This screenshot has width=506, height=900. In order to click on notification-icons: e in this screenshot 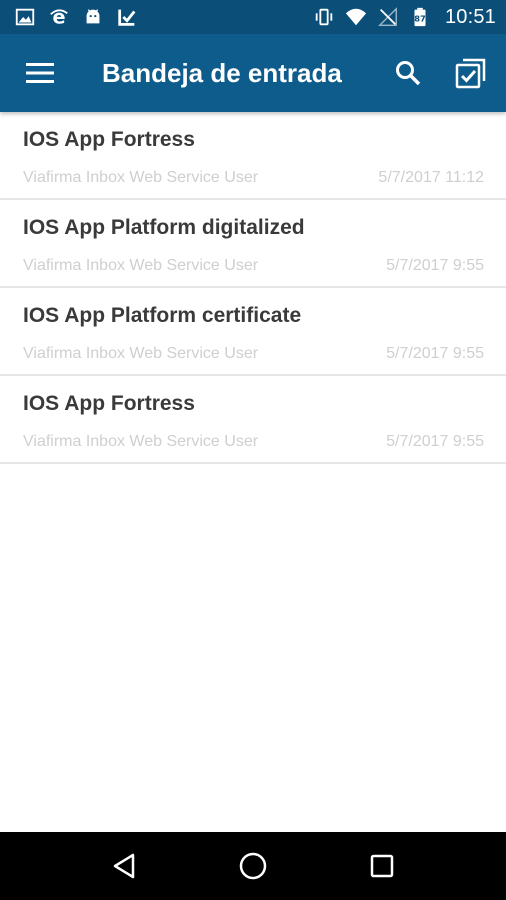, I will do `click(76, 17)`.